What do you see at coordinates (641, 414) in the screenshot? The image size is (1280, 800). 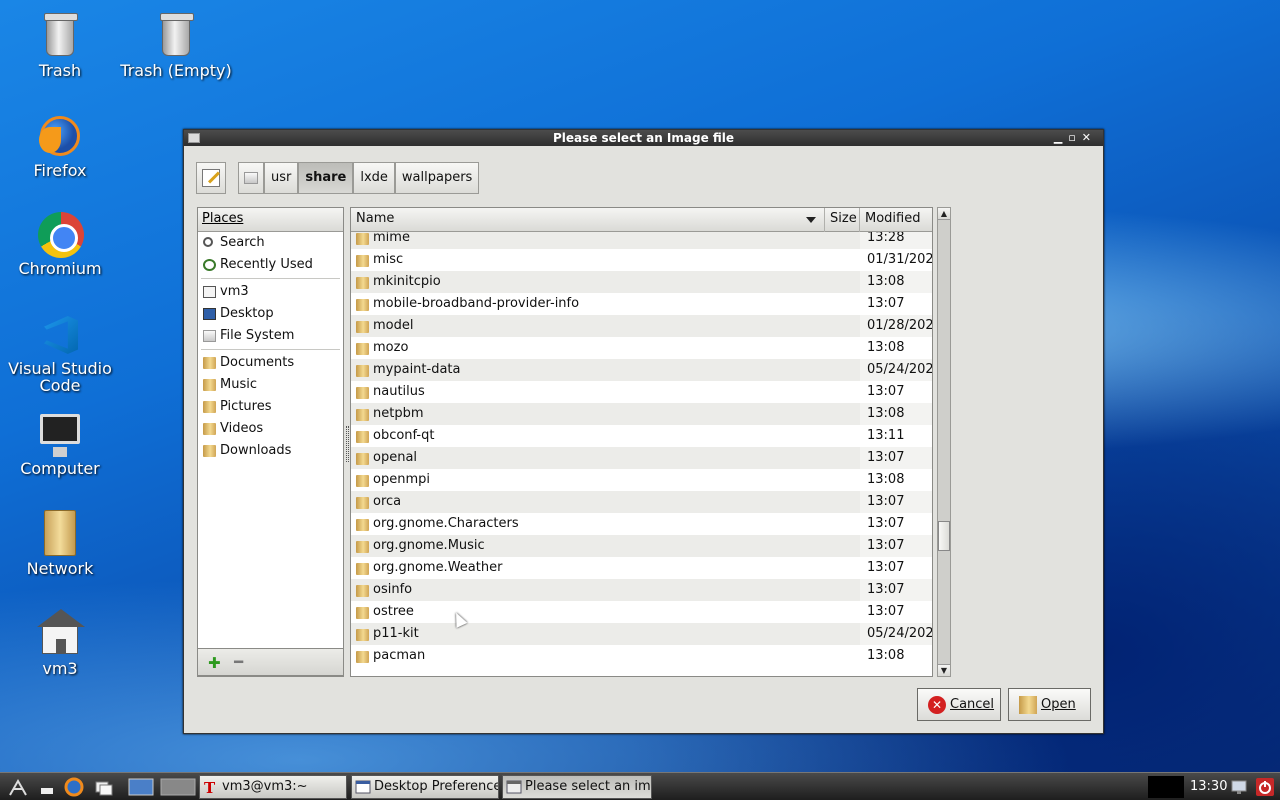 I see `file-row: netpbm 13:08` at bounding box center [641, 414].